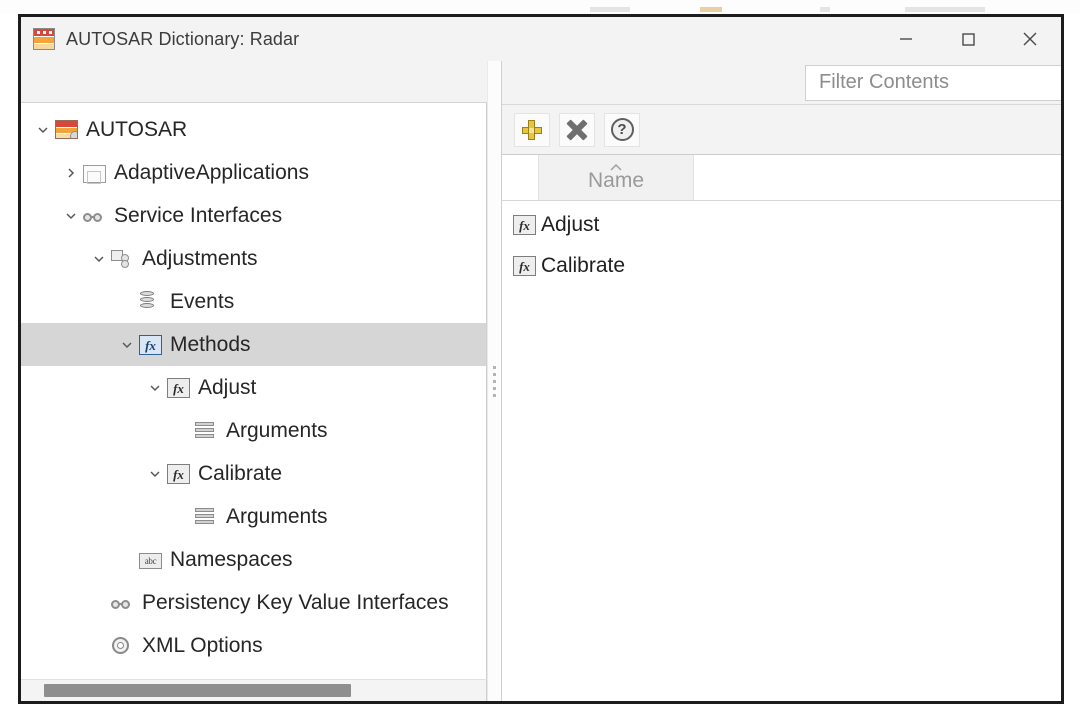 This screenshot has height=717, width=1080. Describe the element at coordinates (137, 129) in the screenshot. I see `tree-item-label: AUTOSAR` at that location.